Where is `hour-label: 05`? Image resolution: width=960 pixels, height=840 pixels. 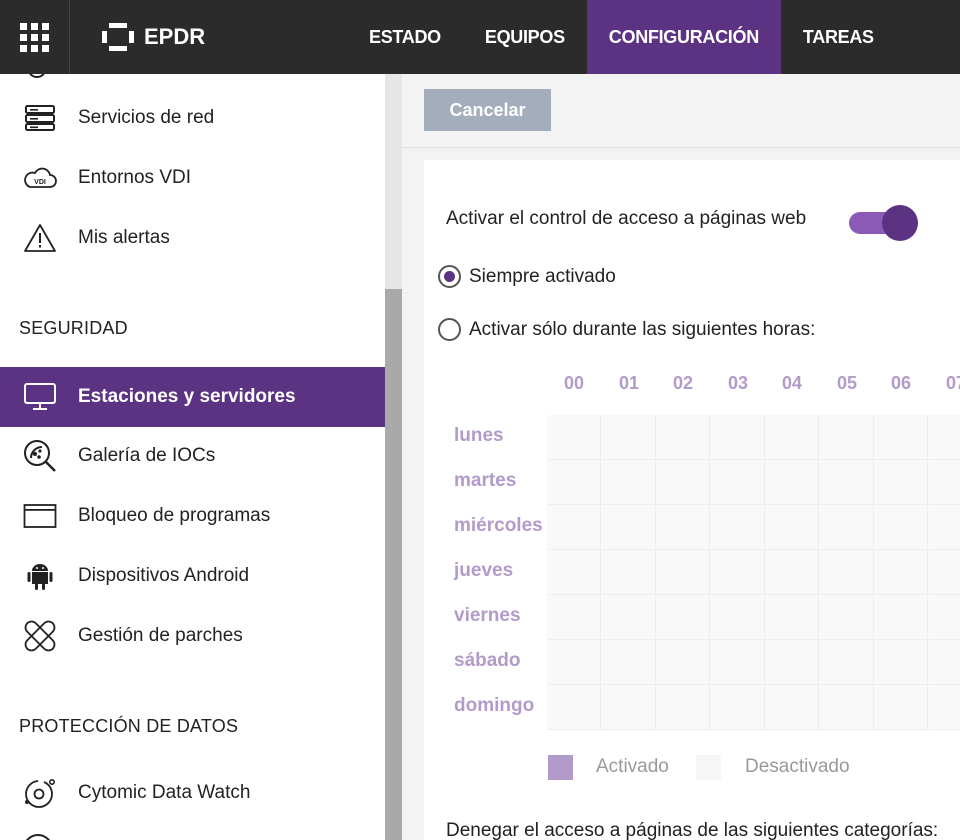
hour-label: 05 is located at coordinates (847, 383).